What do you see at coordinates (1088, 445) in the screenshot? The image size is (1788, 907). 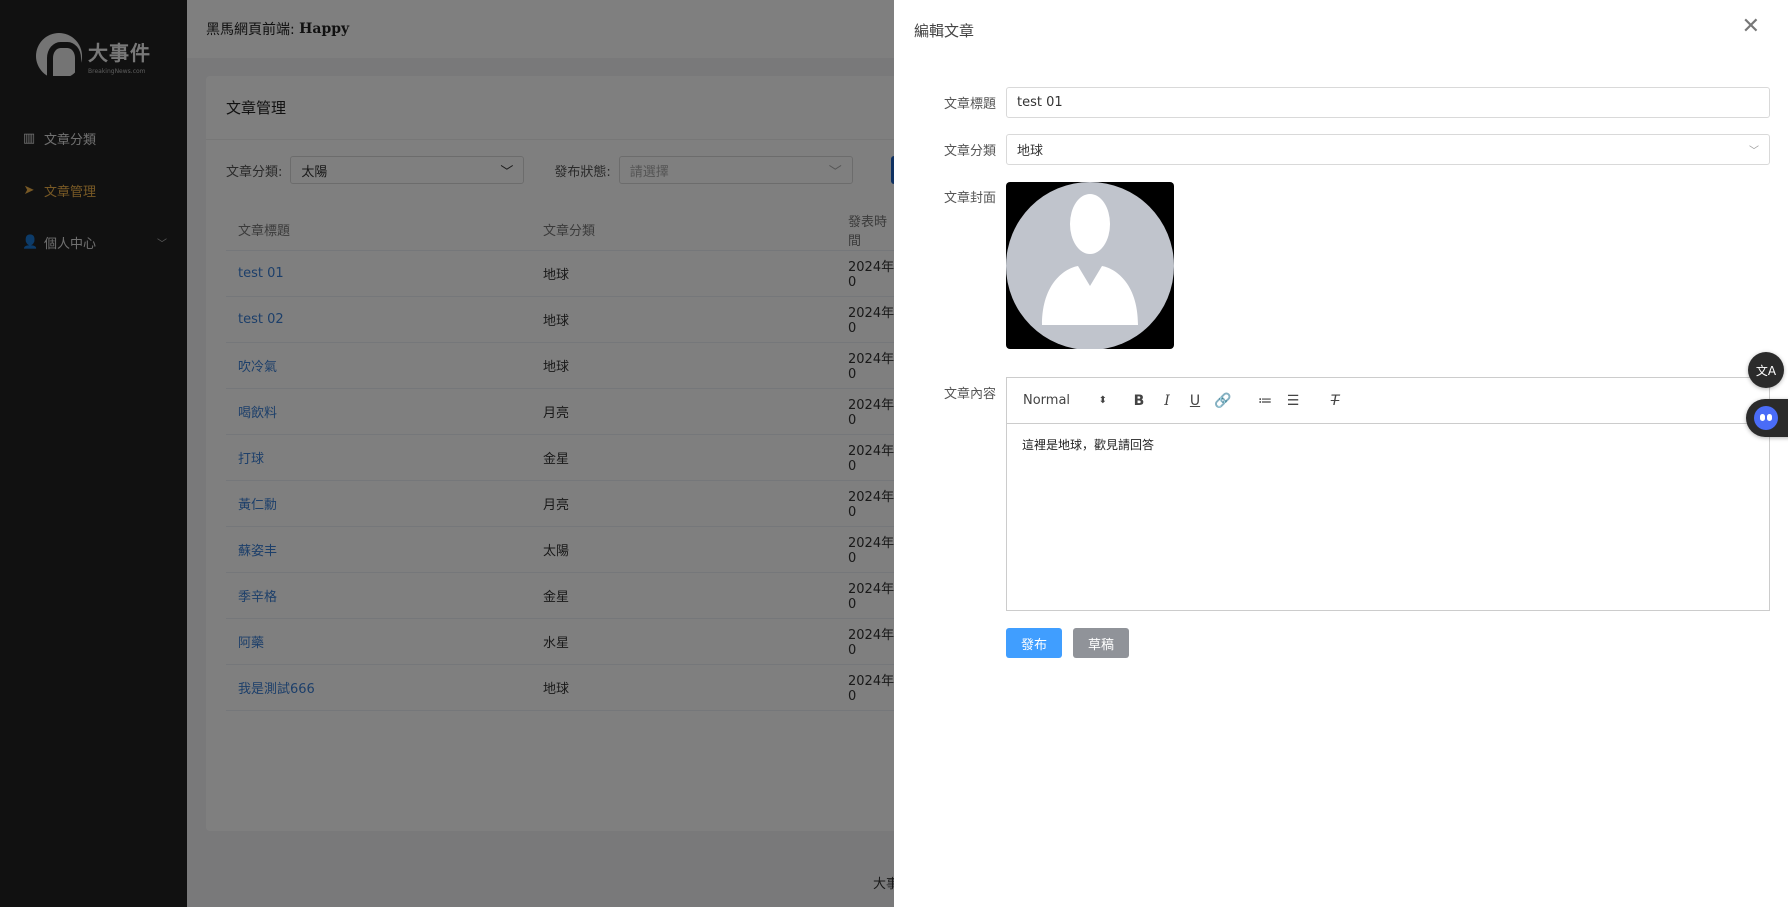 I see `editor-text: 這裡是地球，歡見請回答` at bounding box center [1088, 445].